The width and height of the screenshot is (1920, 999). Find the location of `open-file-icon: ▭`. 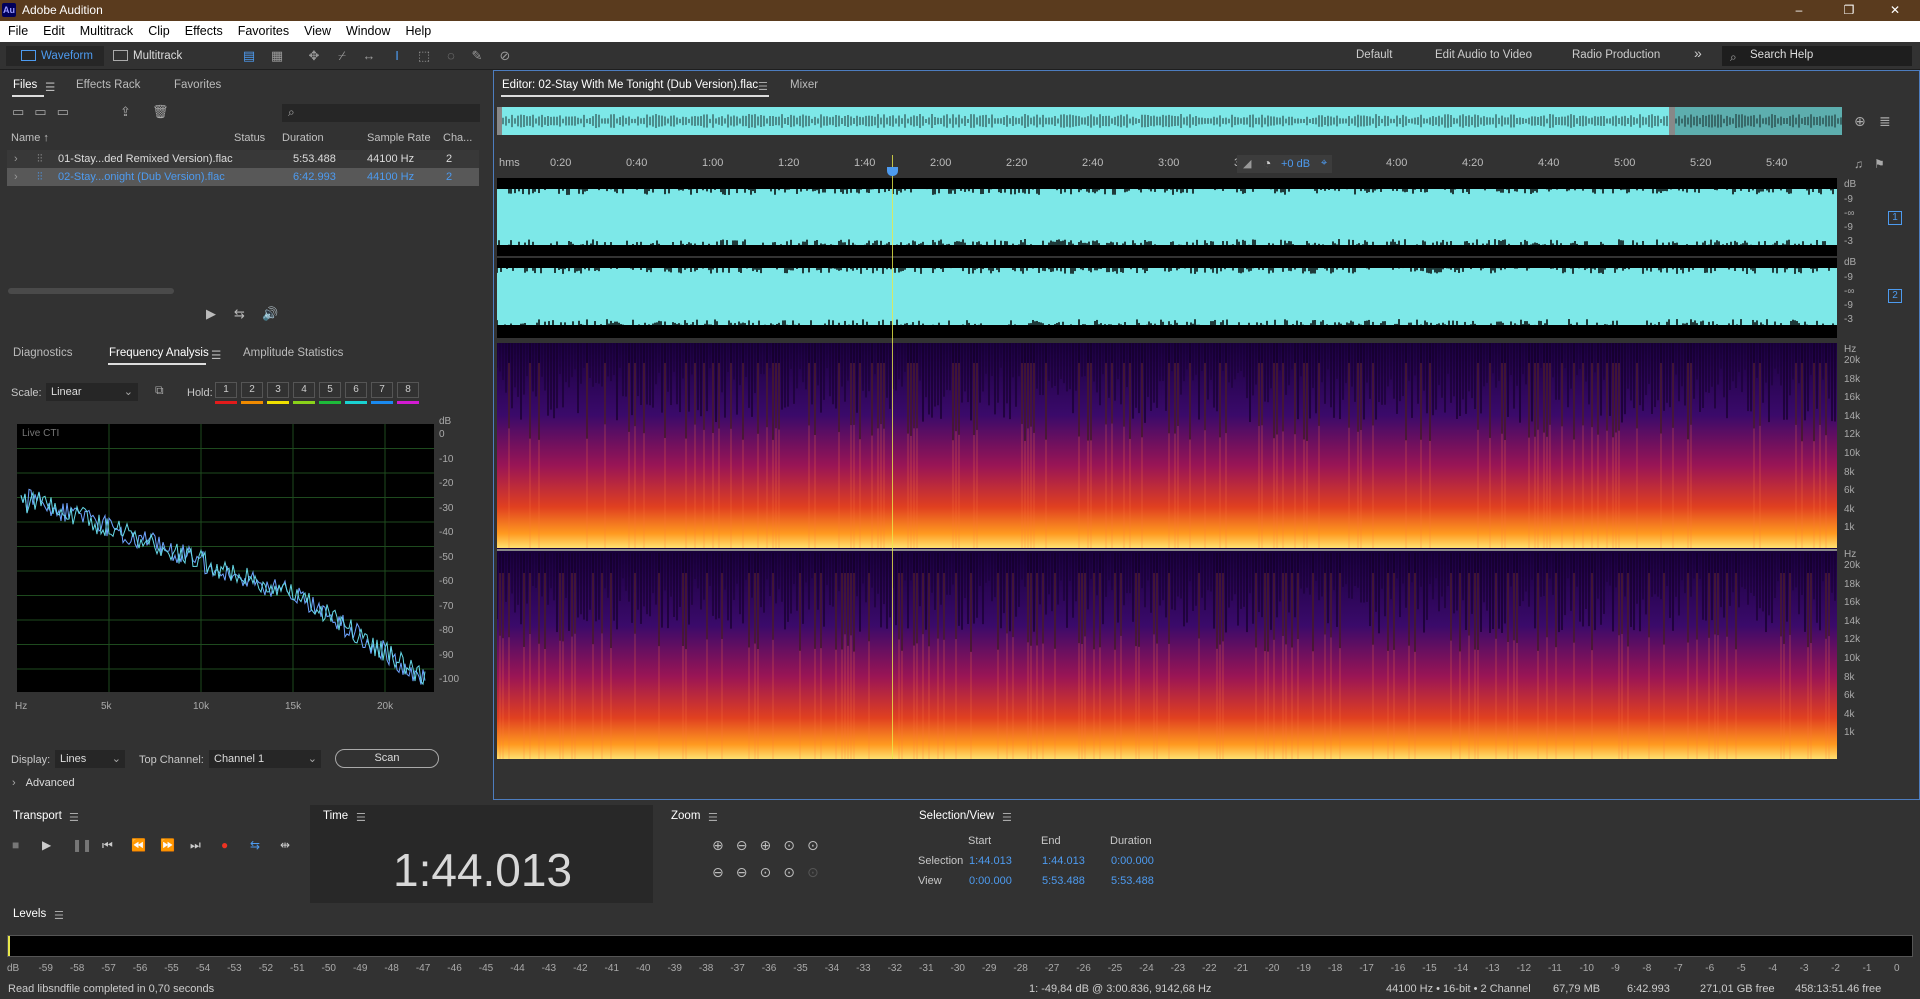

open-file-icon: ▭ is located at coordinates (23, 111).